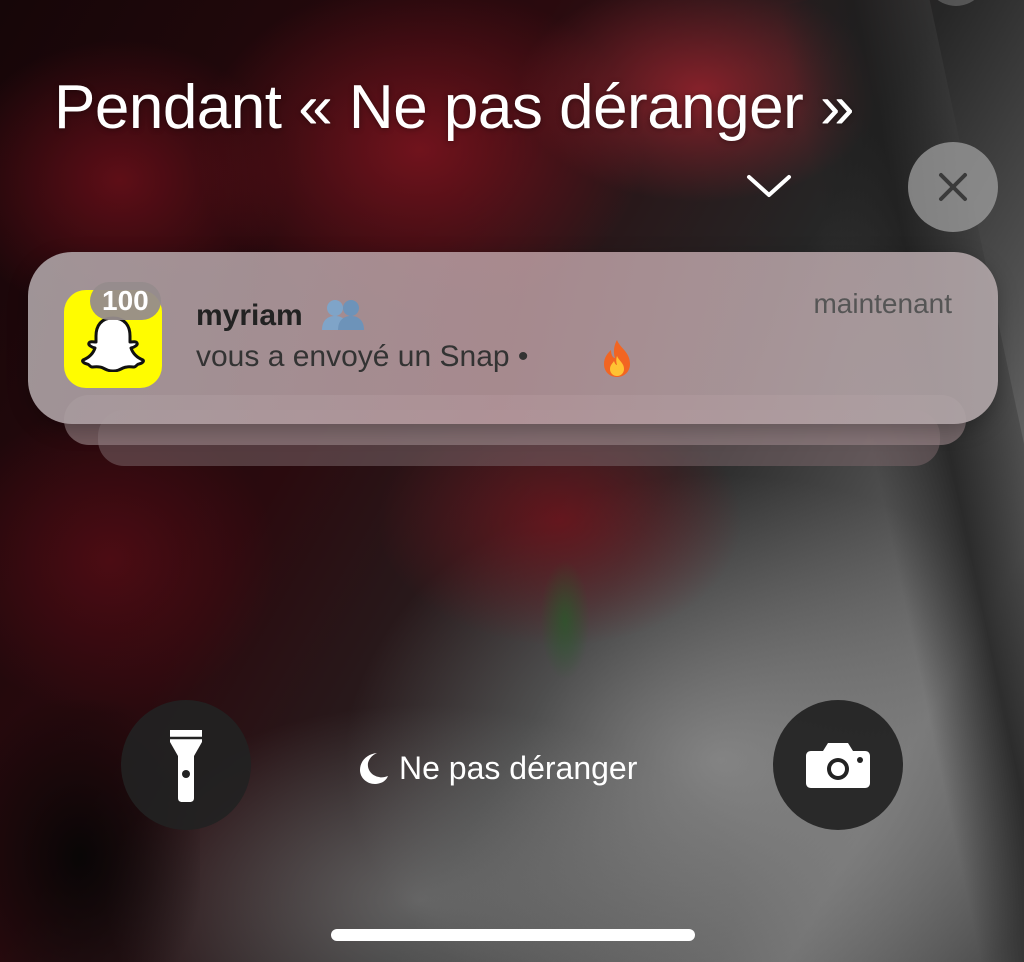 Image resolution: width=1024 pixels, height=962 pixels. Describe the element at coordinates (249, 315) in the screenshot. I see `notification-sender: myriam` at that location.